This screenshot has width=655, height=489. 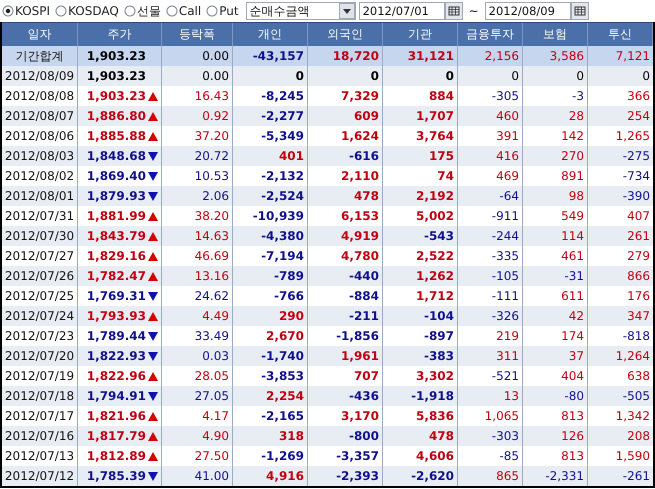 I want to click on table-cell-text: 407, so click(x=638, y=216).